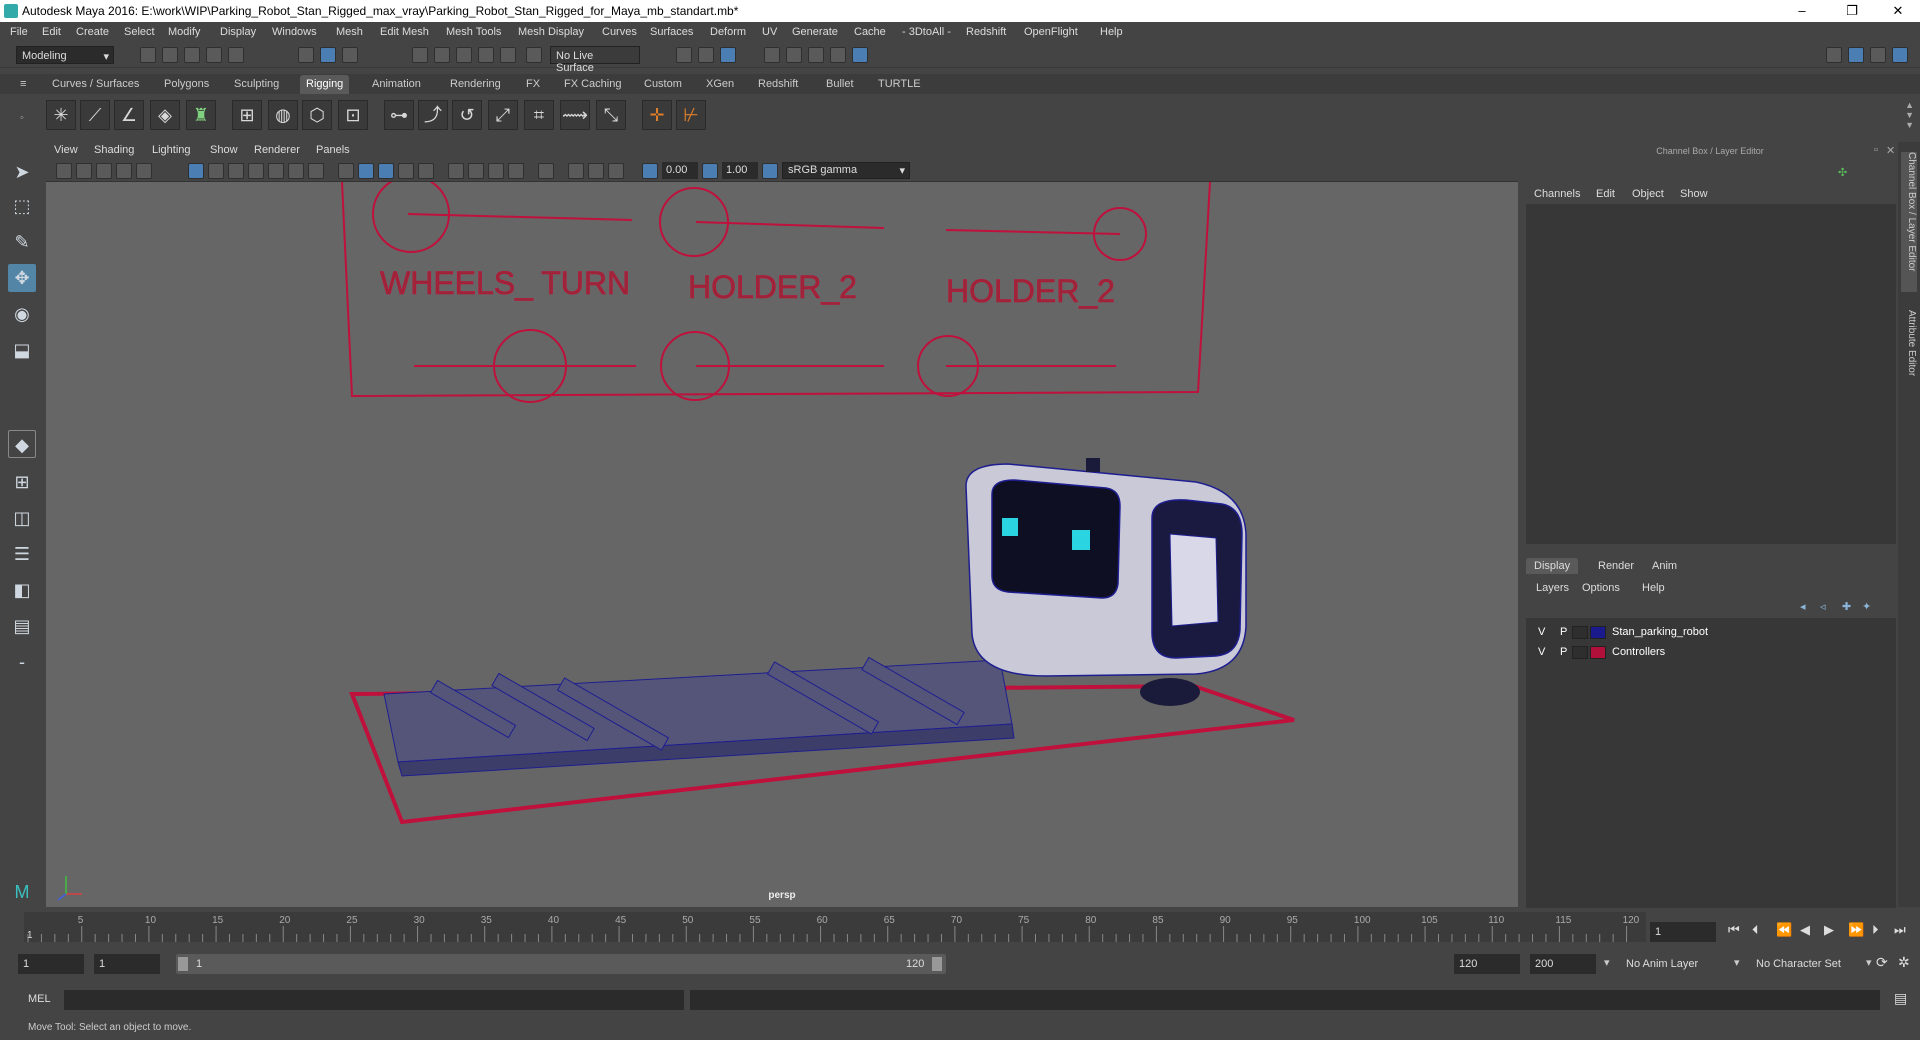 This screenshot has height=1040, width=1920. Describe the element at coordinates (840, 84) in the screenshot. I see `tab-bullet: Bullet` at that location.